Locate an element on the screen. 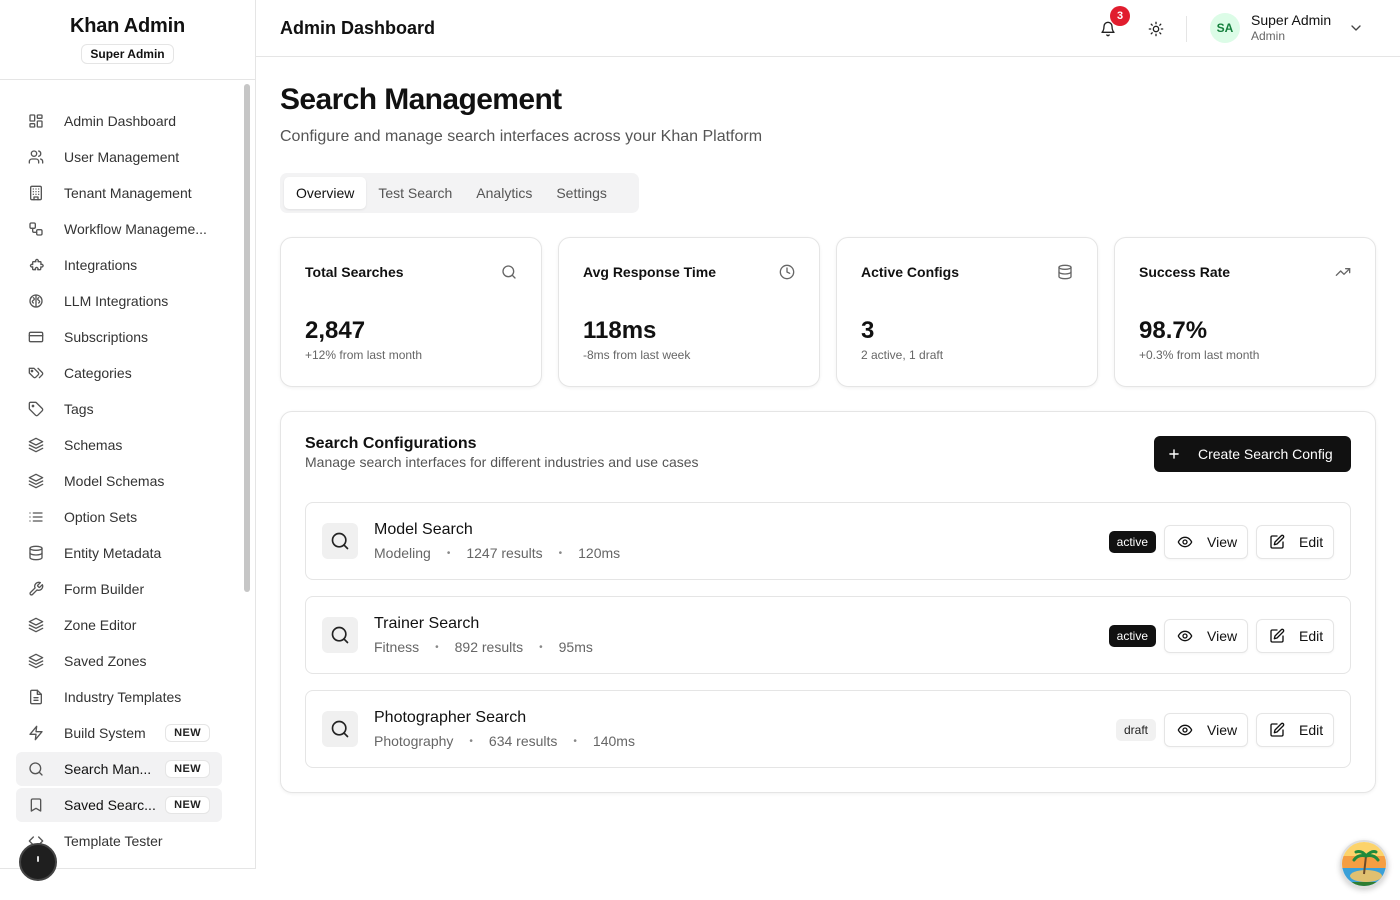 Image resolution: width=1400 pixels, height=900 pixels. tab-settings: Settings is located at coordinates (581, 193).